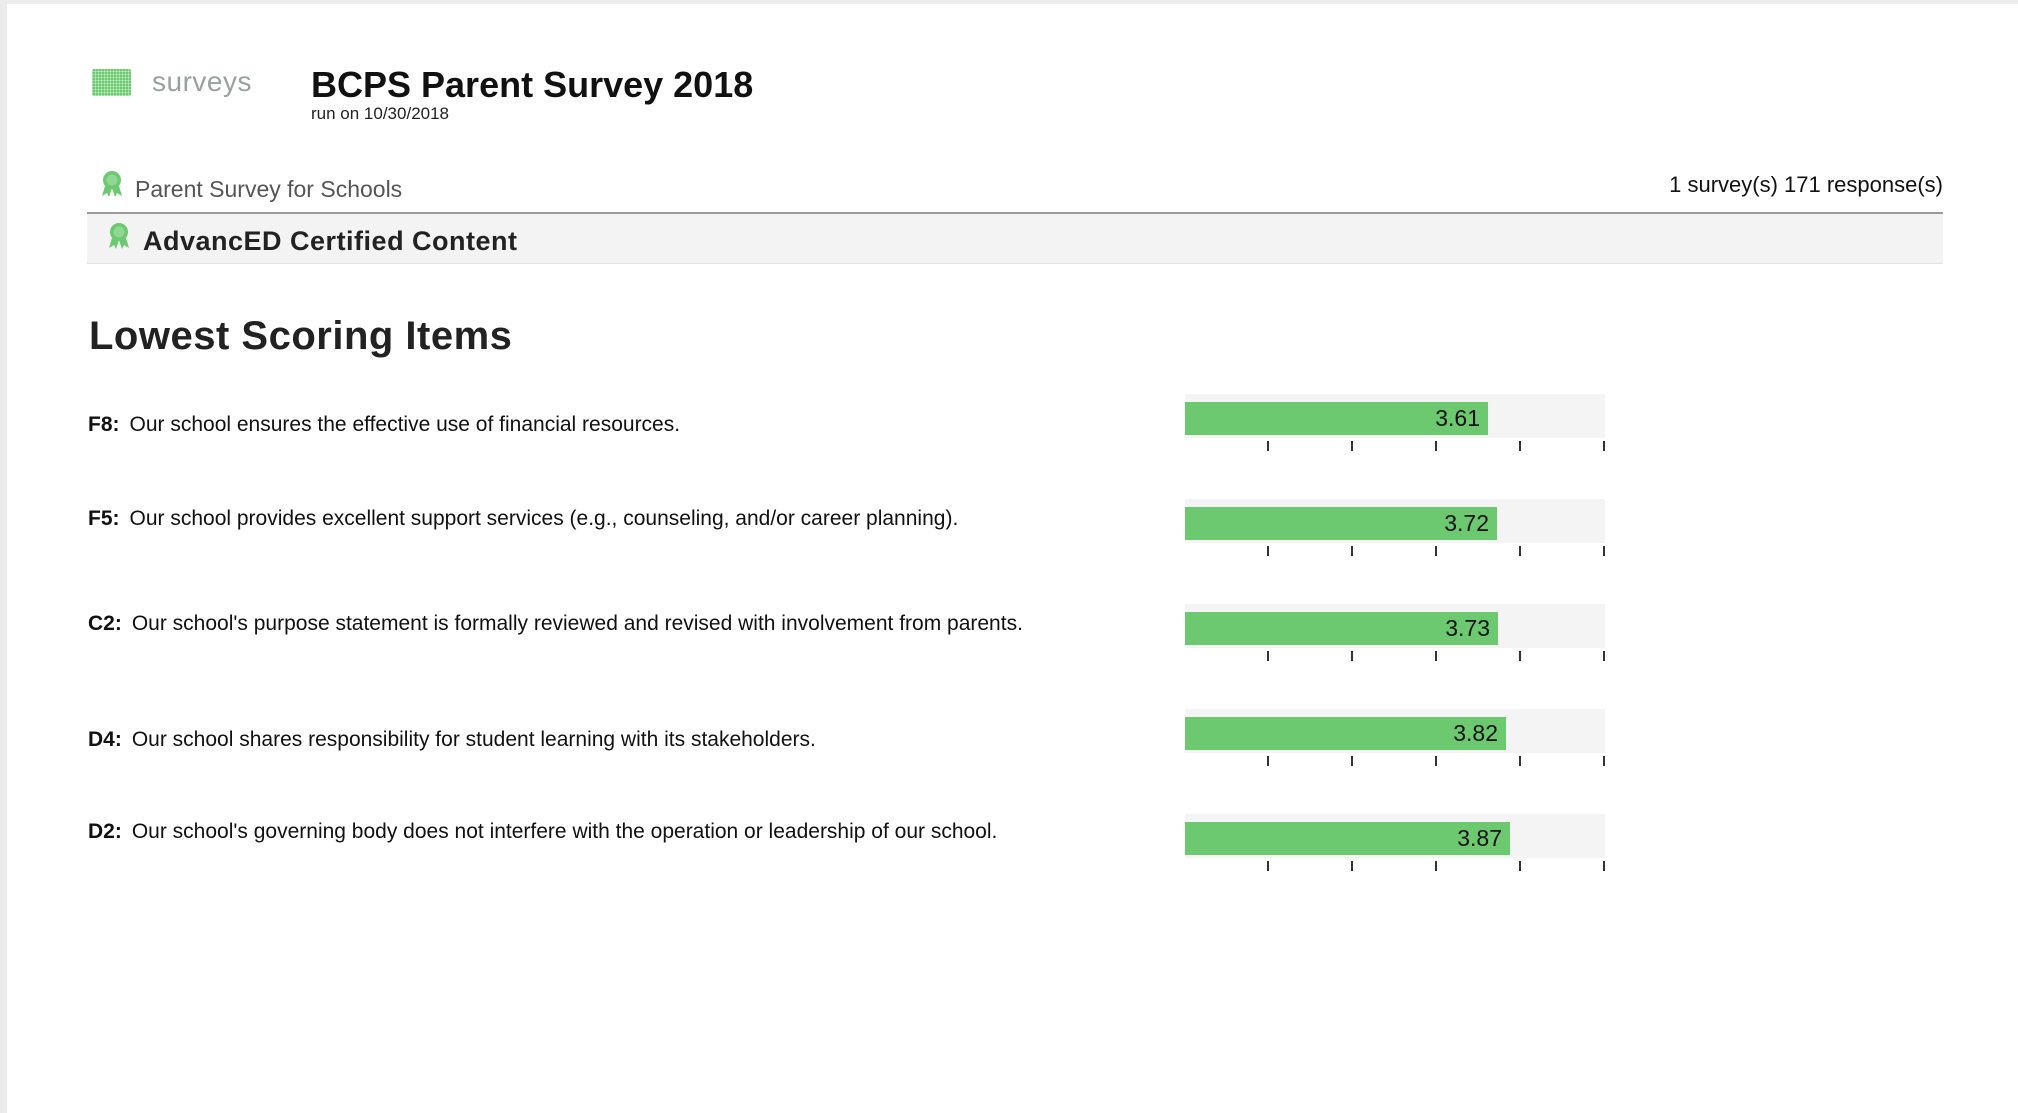 The height and width of the screenshot is (1113, 2018). Describe the element at coordinates (105, 831) in the screenshot. I see `item-code: D2:` at that location.